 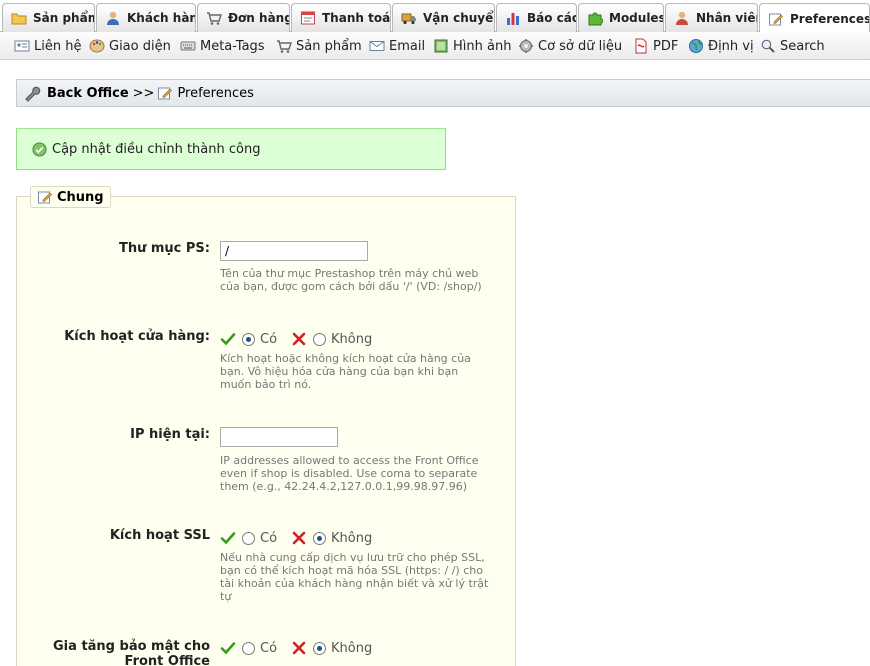 I want to click on ps-dir-label: Thư mục PS:, so click(x=164, y=248).